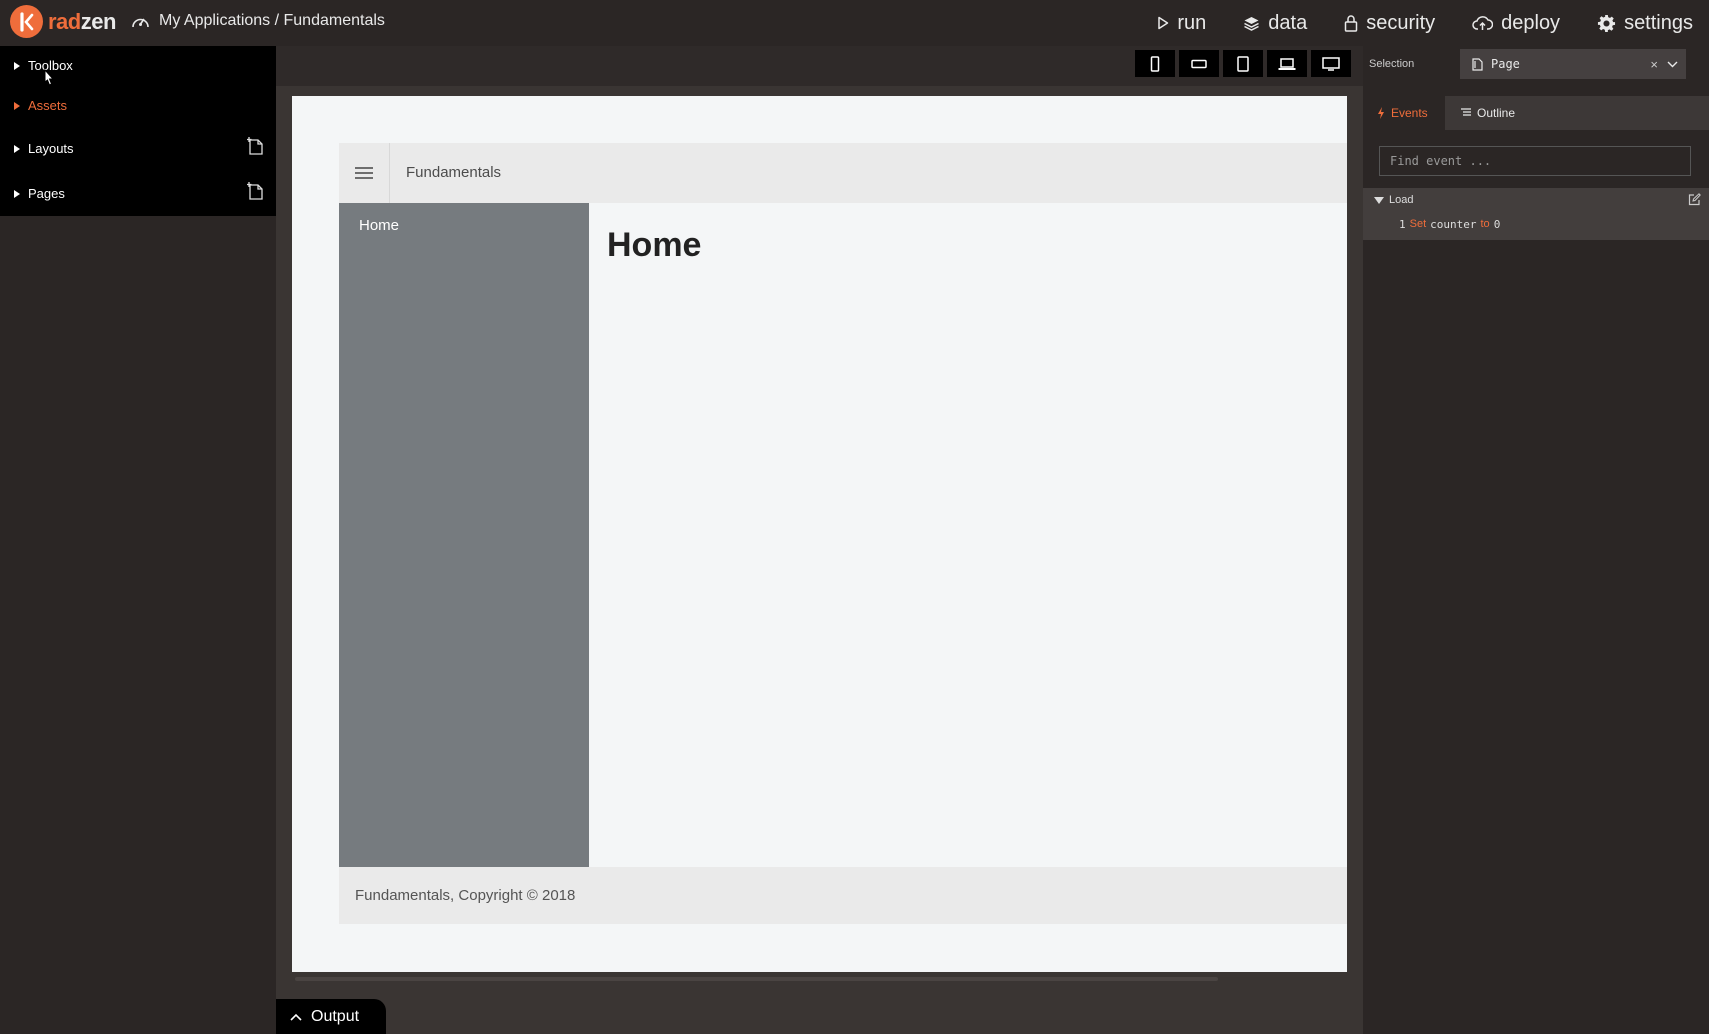  I want to click on desktop-icon, so click(1331, 63).